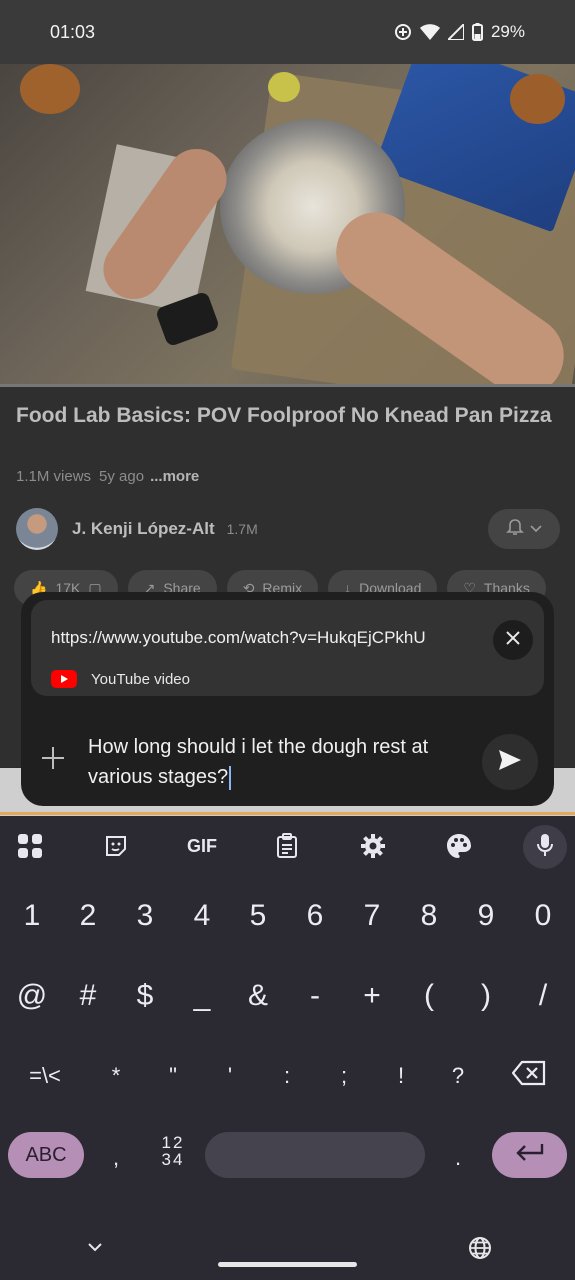 The height and width of the screenshot is (1280, 575). Describe the element at coordinates (458, 1076) in the screenshot. I see `key-row3-7: ?` at that location.